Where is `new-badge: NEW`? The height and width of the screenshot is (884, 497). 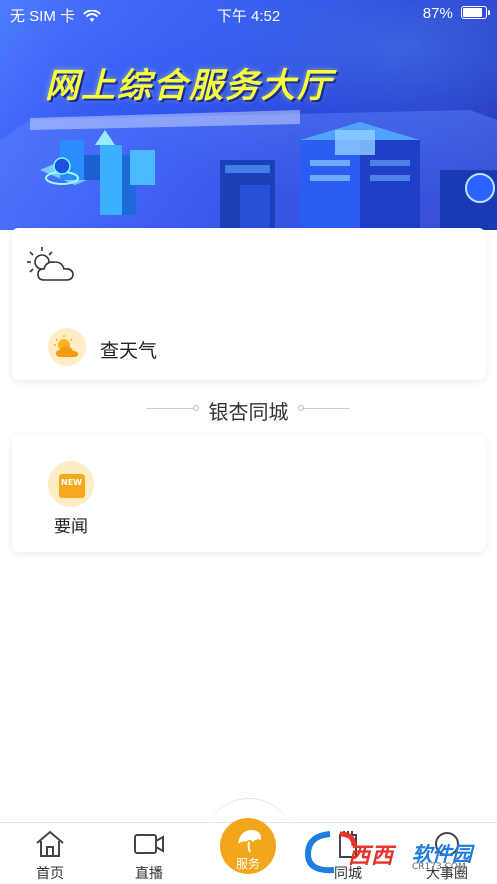 new-badge: NEW is located at coordinates (71, 482).